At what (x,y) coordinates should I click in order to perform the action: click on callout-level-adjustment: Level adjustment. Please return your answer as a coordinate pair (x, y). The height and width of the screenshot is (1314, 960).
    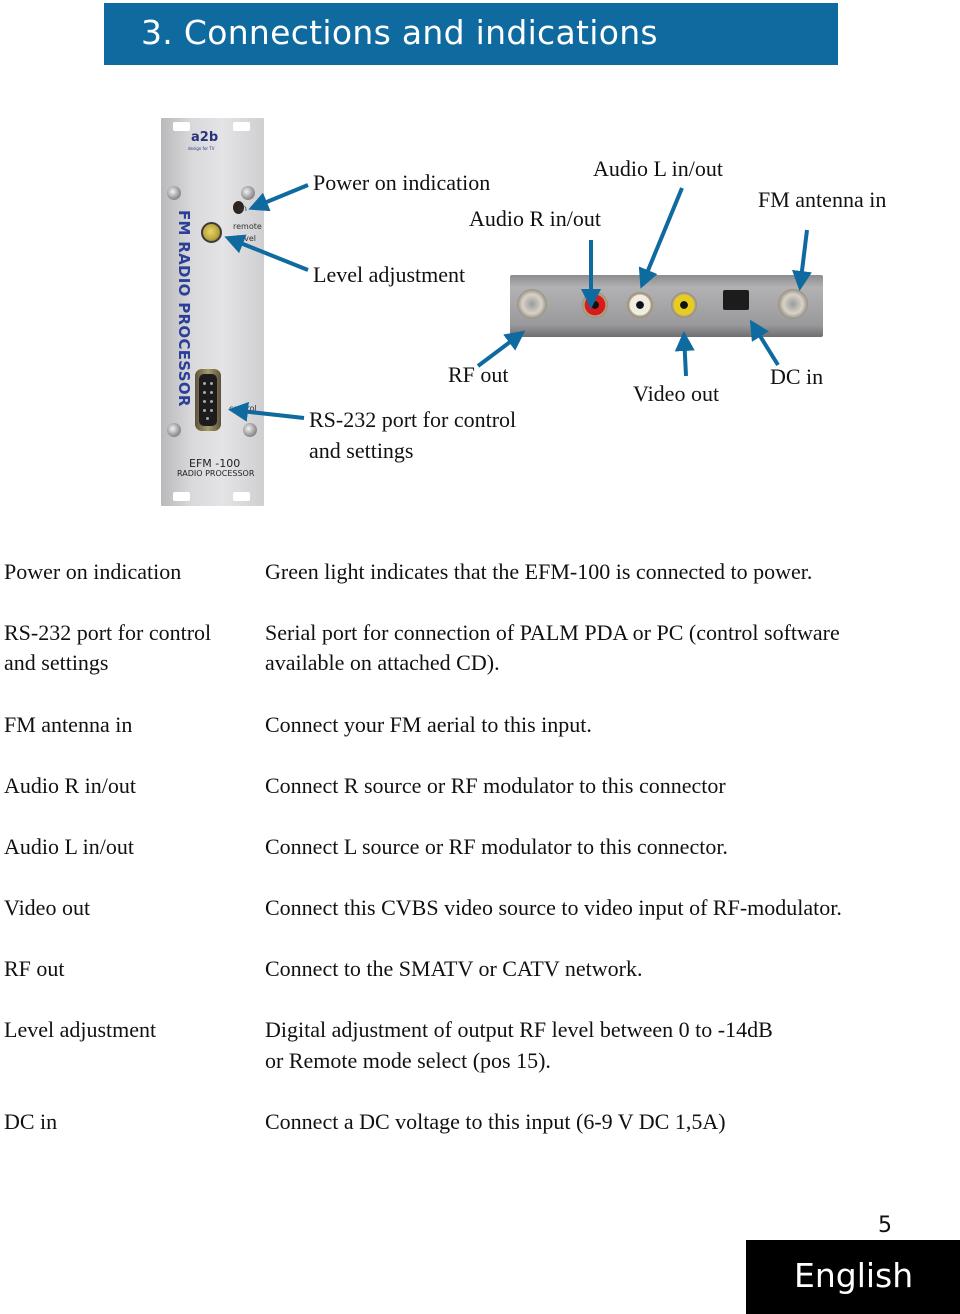
    Looking at the image, I should click on (389, 274).